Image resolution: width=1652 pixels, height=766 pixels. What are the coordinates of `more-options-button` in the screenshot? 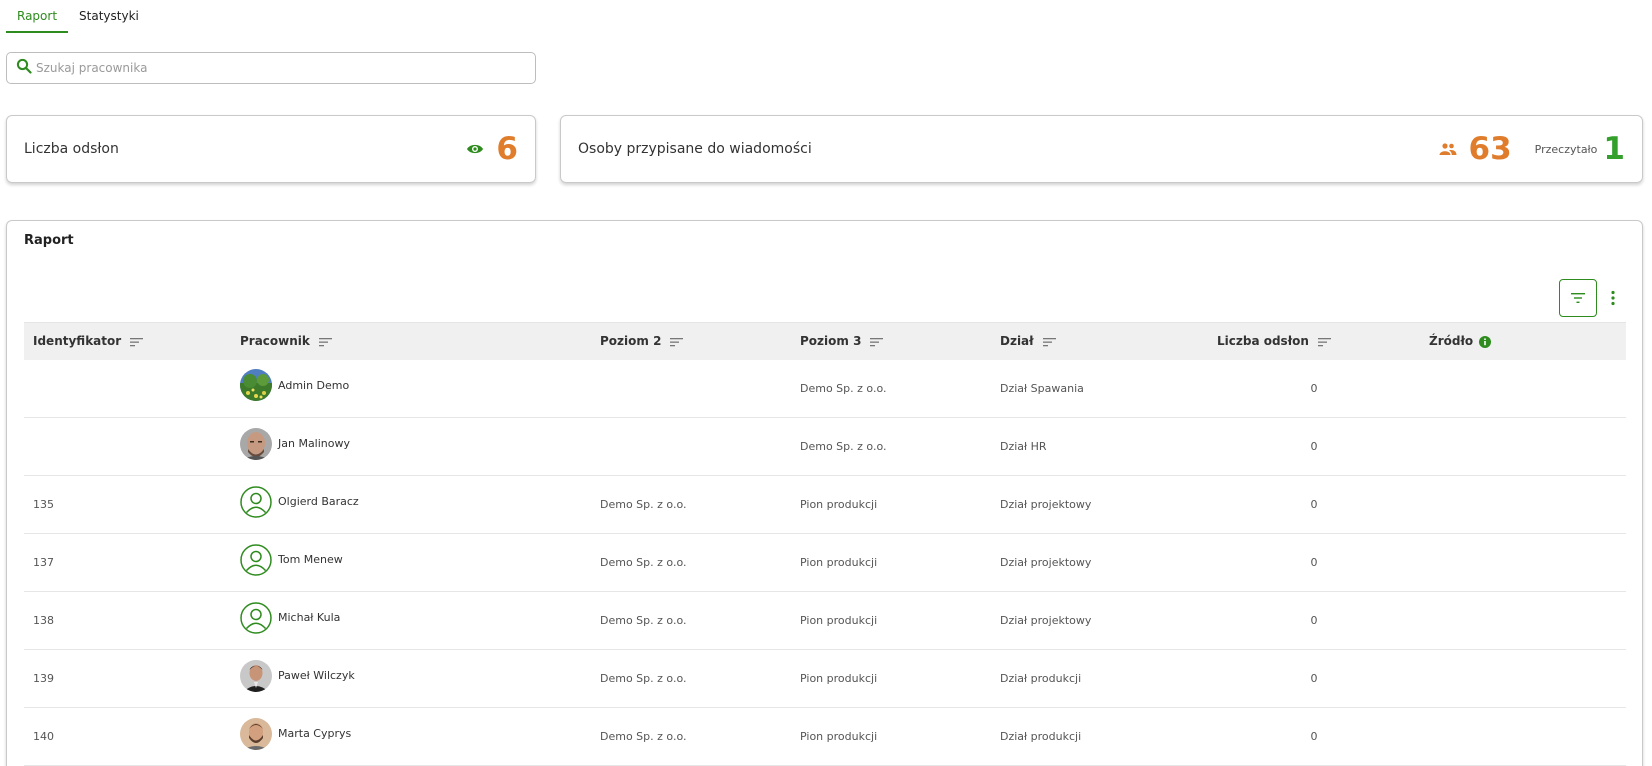 It's located at (1613, 298).